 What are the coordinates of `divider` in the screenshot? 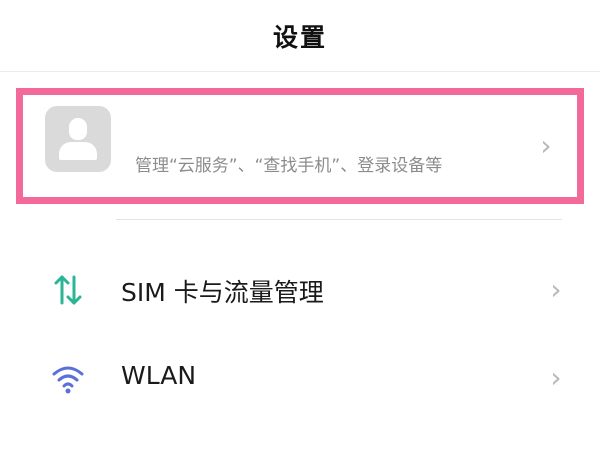 It's located at (339, 219).